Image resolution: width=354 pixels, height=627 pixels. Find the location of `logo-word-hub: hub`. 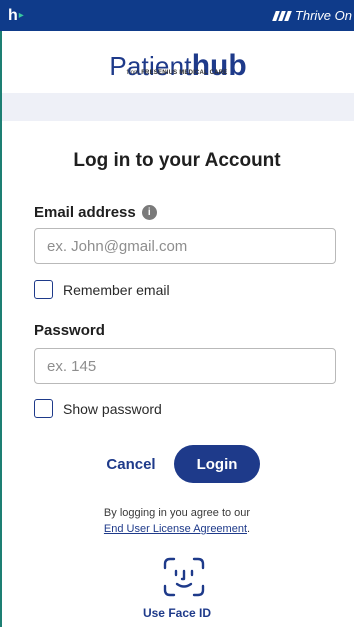

logo-word-hub: hub is located at coordinates (219, 65).